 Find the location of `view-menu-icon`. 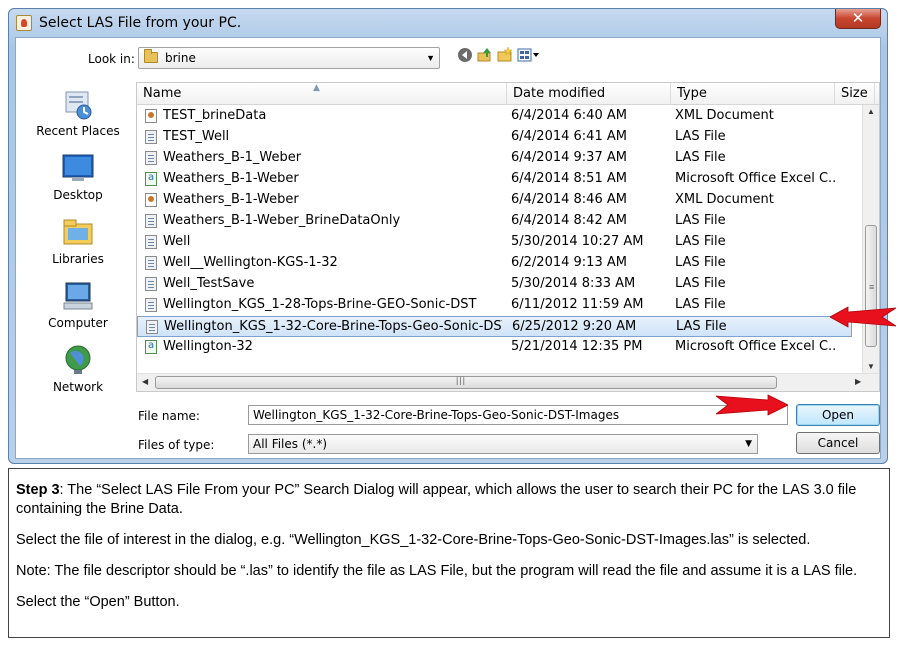

view-menu-icon is located at coordinates (528, 55).